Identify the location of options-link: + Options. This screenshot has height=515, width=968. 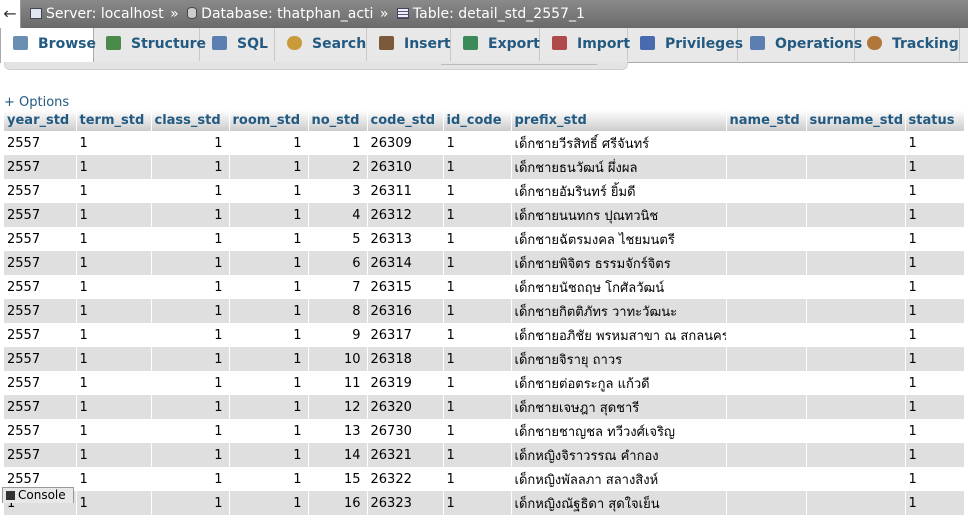
(36, 102).